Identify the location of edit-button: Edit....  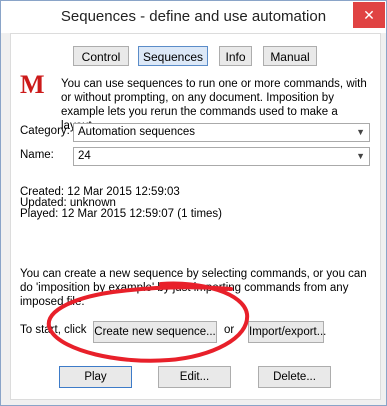
(194, 377).